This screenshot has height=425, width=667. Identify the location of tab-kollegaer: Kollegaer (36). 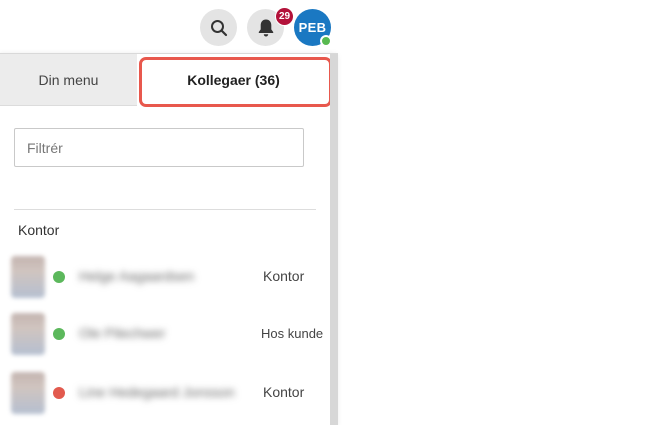
(233, 80).